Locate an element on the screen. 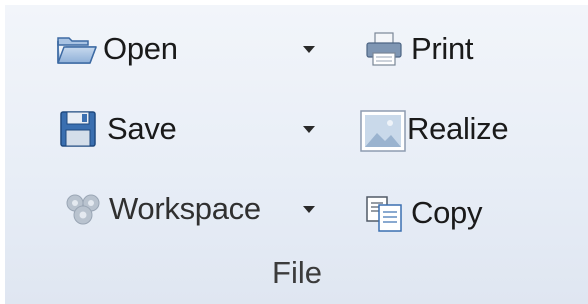 The height and width of the screenshot is (304, 588). open-label: Open is located at coordinates (140, 48).